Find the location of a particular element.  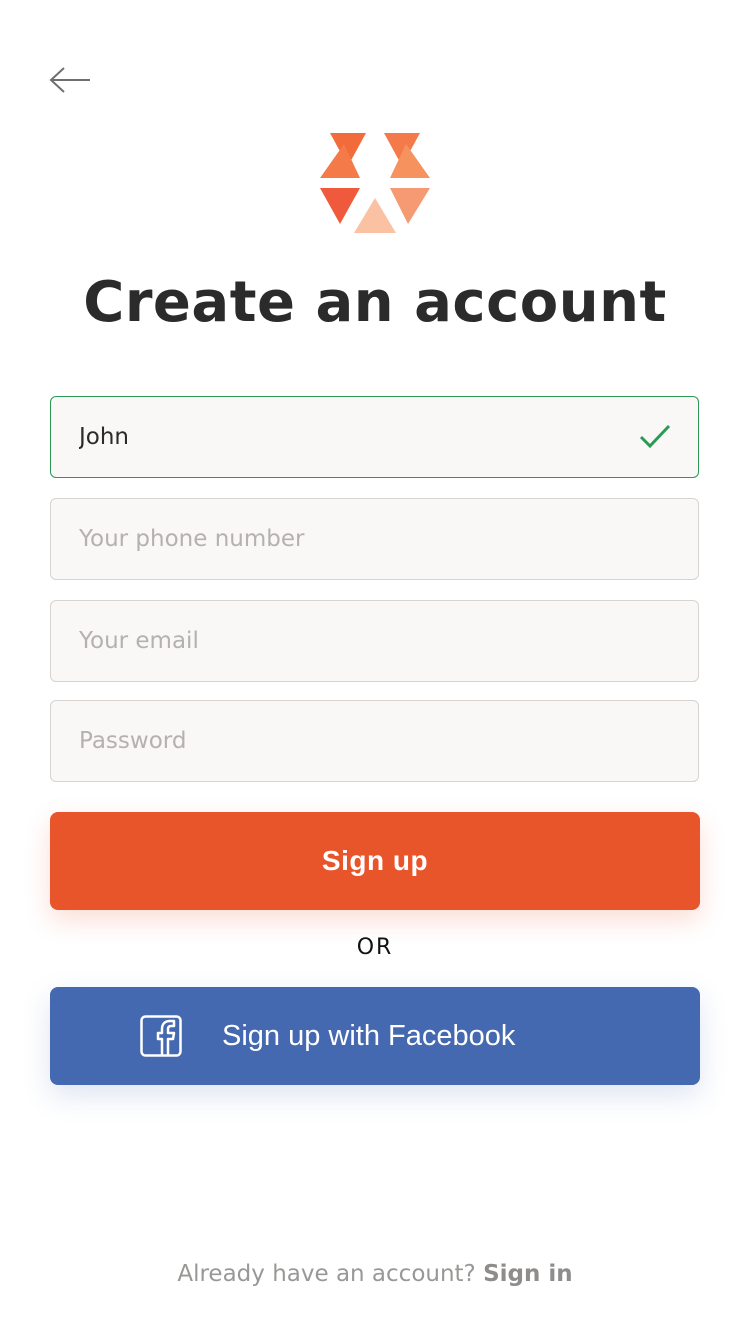

or-divider: OR is located at coordinates (375, 947).